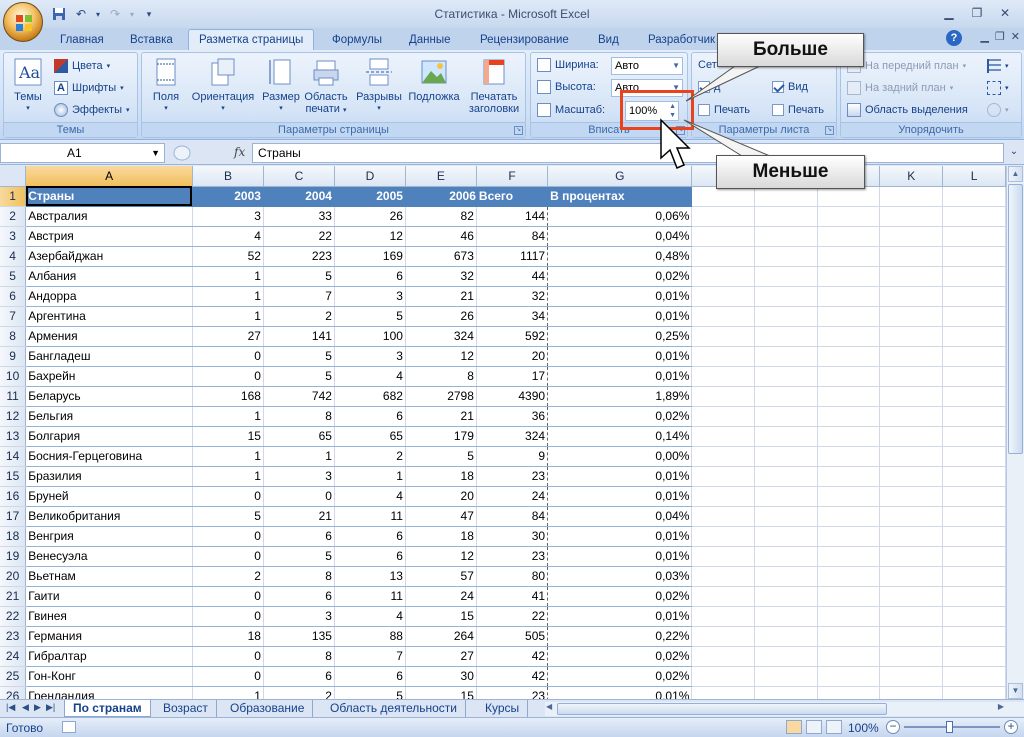 The image size is (1024, 737). I want to click on value-cell: 179, so click(441, 436).